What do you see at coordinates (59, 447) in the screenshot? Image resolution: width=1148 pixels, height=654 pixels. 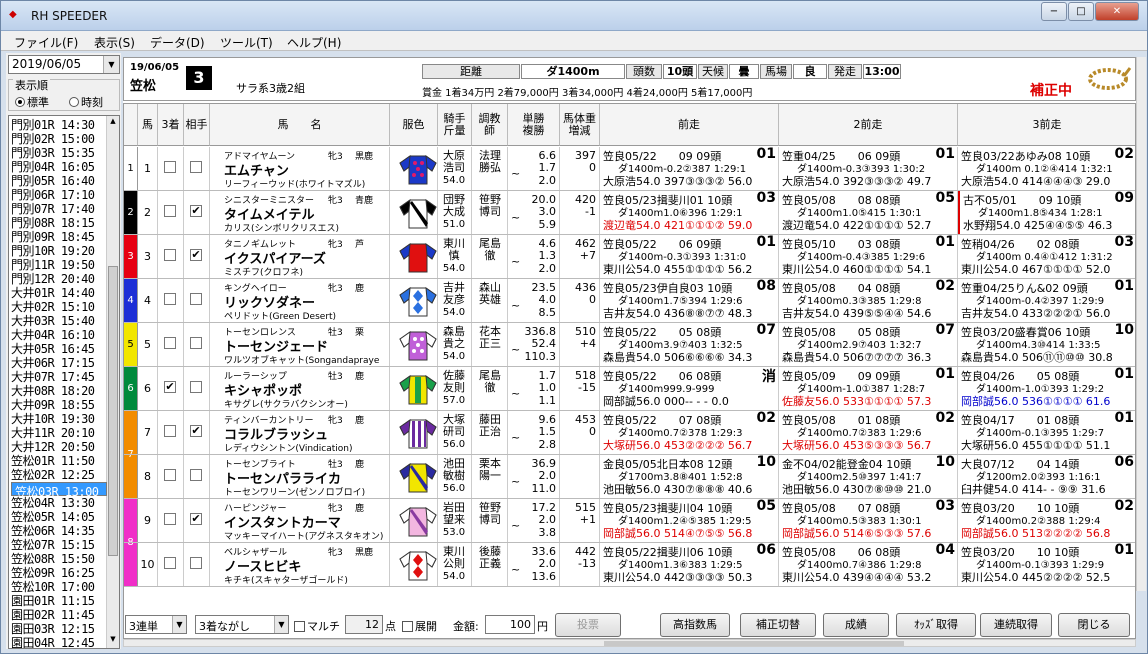 I see `race-list-item: 大井12R 20:50` at bounding box center [59, 447].